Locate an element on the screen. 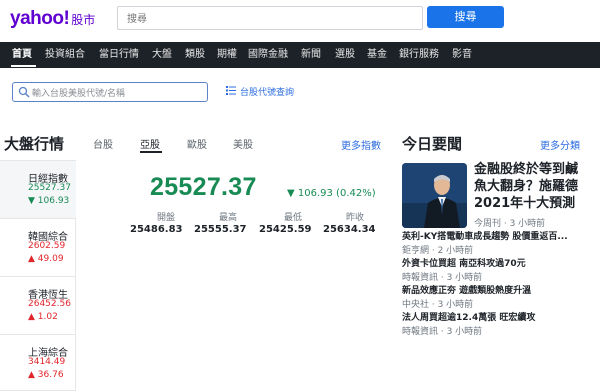 The width and height of the screenshot is (600, 391). headline-line: 魚大翻身？施羅德 is located at coordinates (526, 186).